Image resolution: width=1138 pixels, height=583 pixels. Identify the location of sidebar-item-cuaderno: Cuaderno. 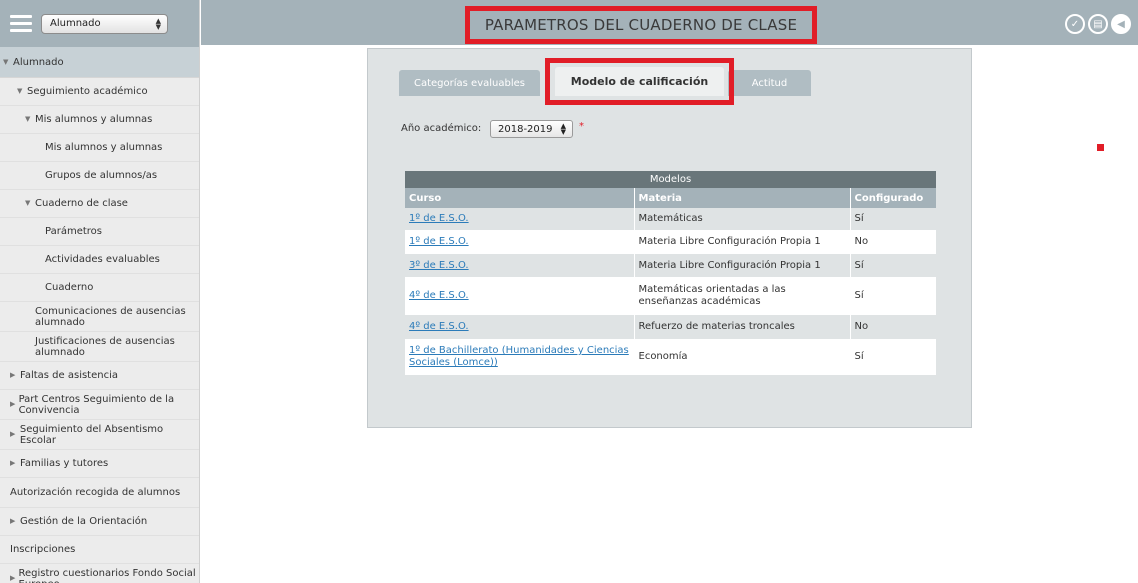
(99, 288).